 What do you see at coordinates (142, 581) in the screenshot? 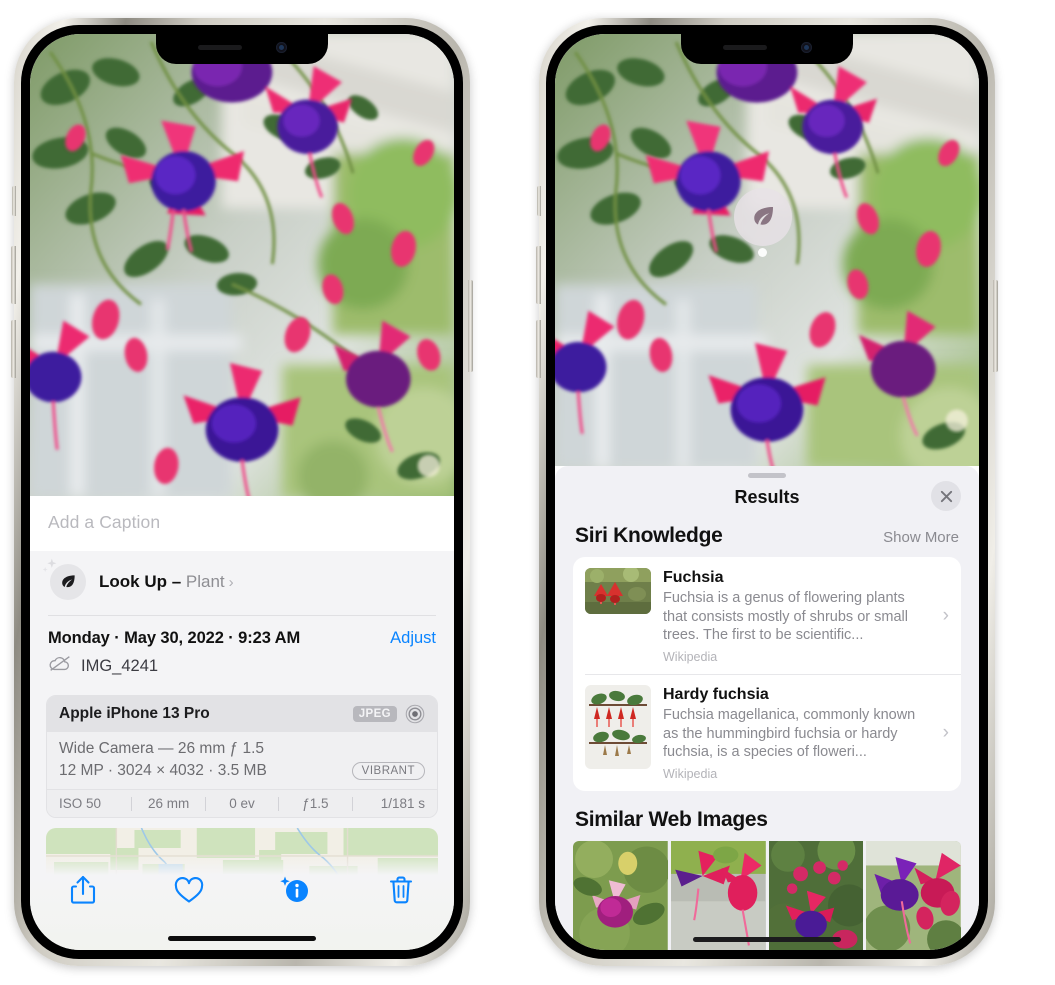
I see `look-up-prefix: Look Up –` at bounding box center [142, 581].